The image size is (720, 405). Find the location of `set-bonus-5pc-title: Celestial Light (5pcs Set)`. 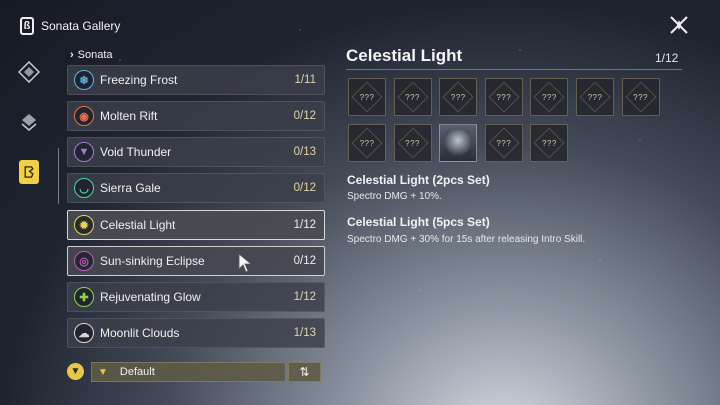

set-bonus-5pc-title: Celestial Light (5pcs Set) is located at coordinates (418, 222).